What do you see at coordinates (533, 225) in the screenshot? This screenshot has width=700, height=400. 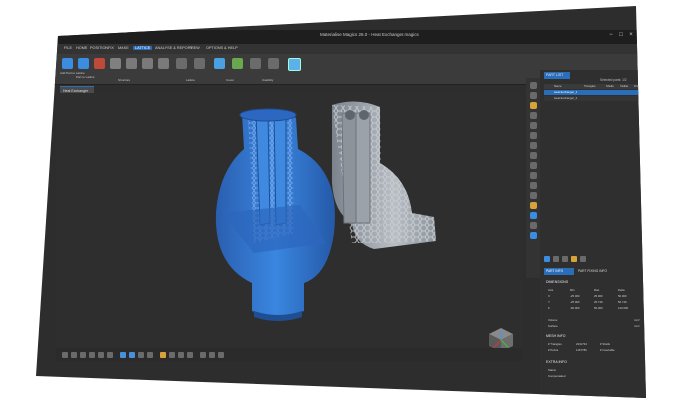 I see `support-tool-icon` at bounding box center [533, 225].